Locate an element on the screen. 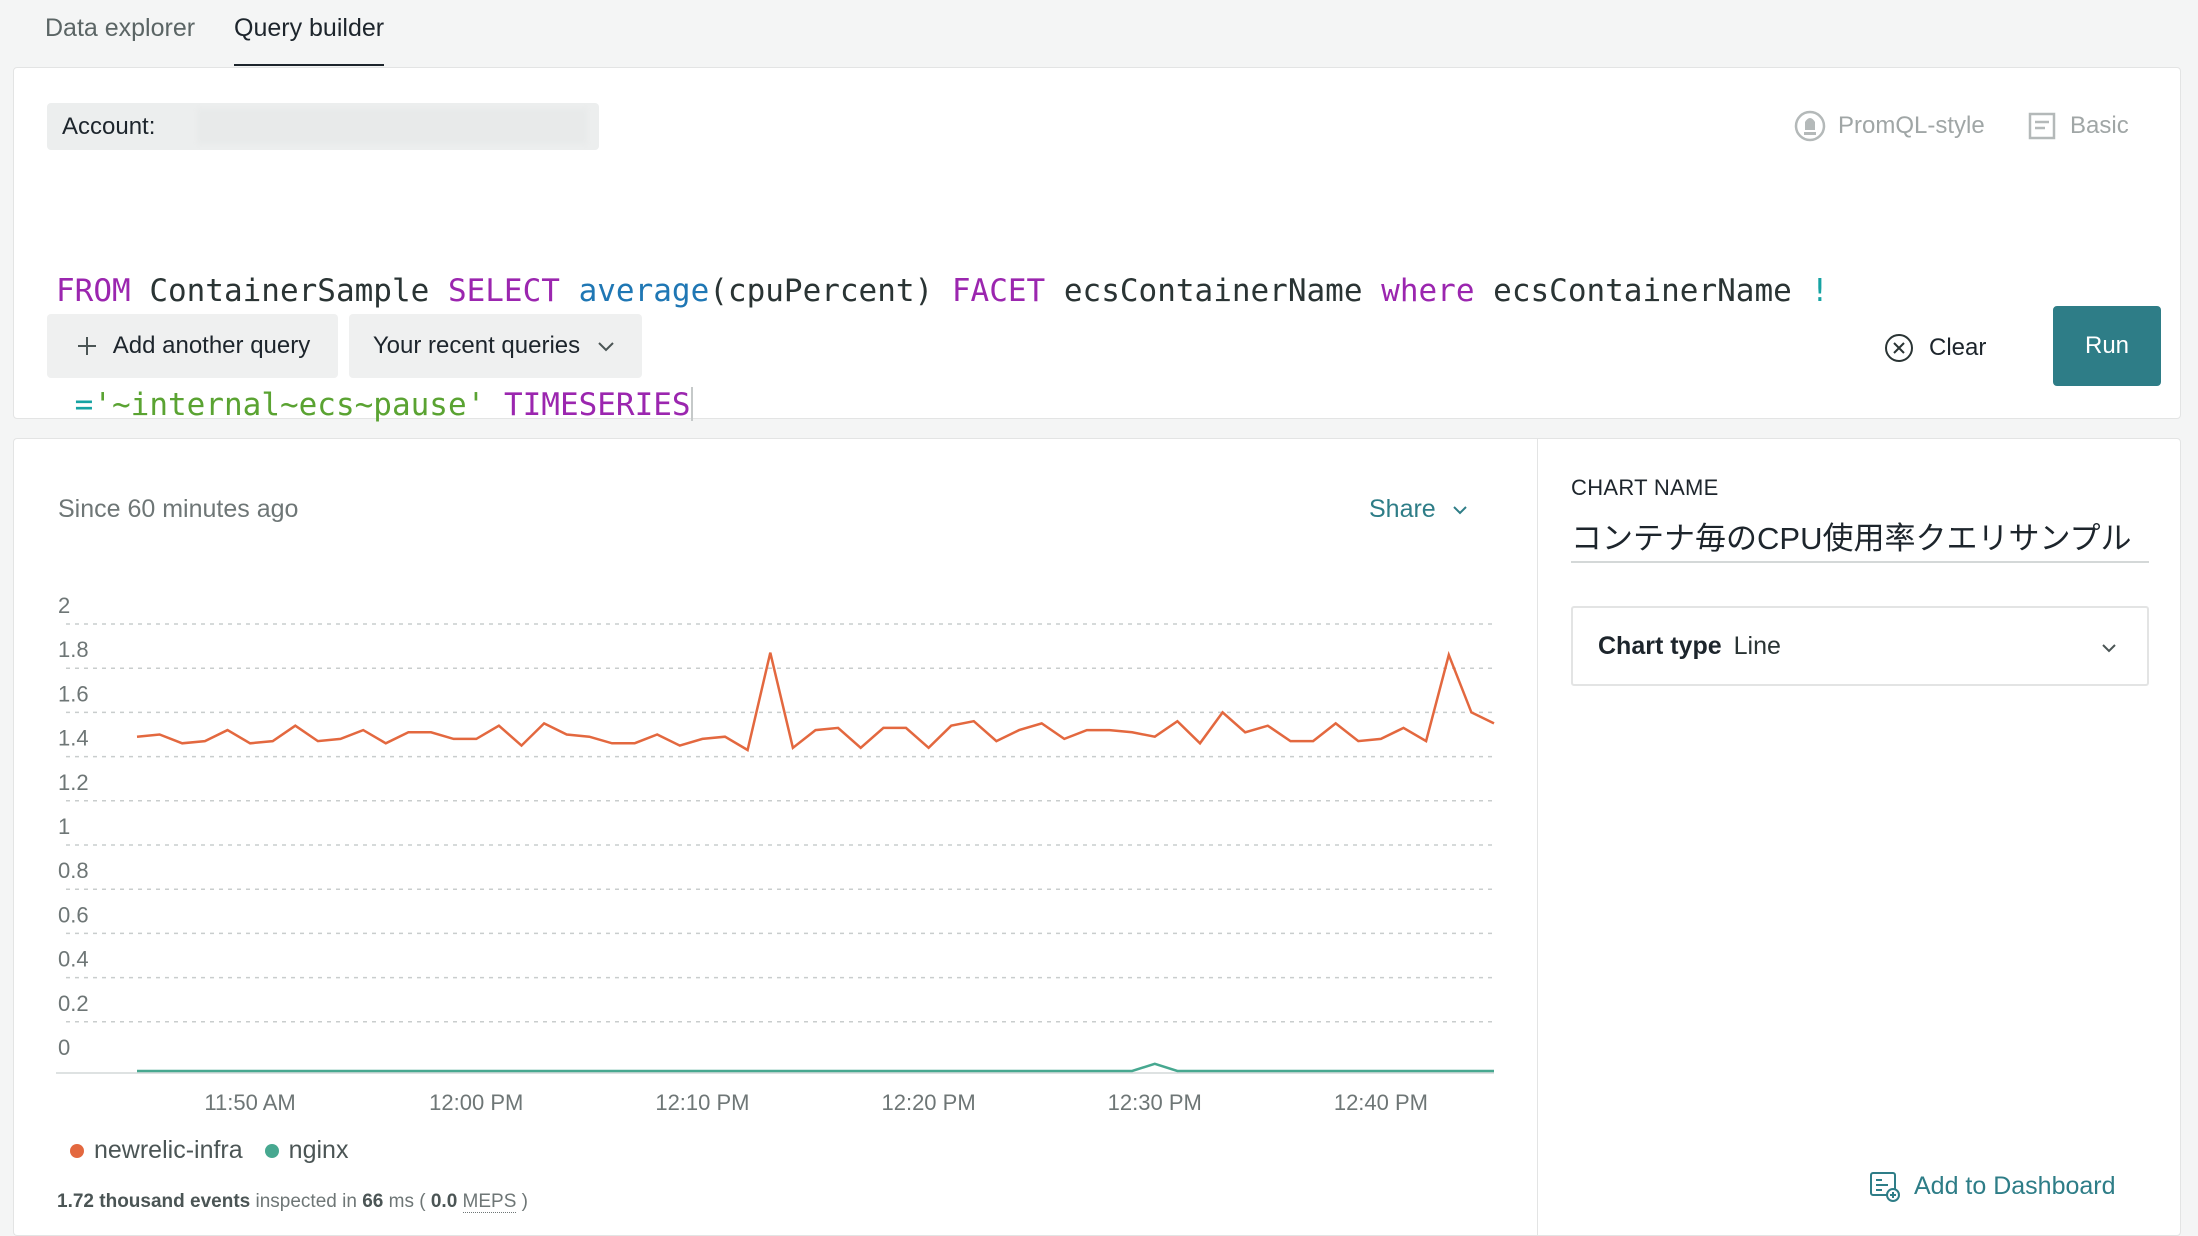 This screenshot has height=1236, width=2198. time-range-label: Since 60 minutes ago is located at coordinates (178, 509).